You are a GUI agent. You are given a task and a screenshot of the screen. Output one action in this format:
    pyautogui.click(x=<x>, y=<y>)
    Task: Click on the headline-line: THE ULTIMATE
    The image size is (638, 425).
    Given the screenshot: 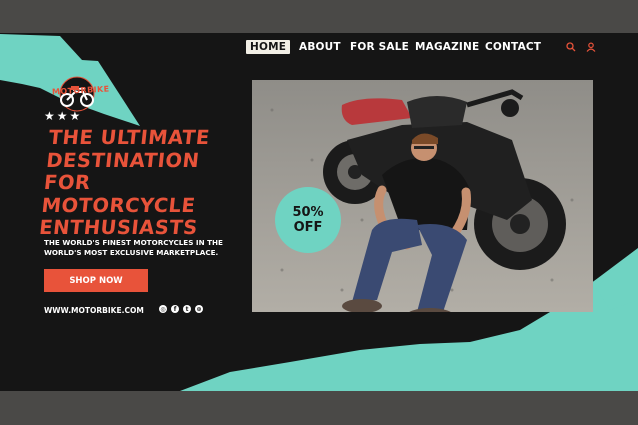 What is the action you would take?
    pyautogui.click(x=129, y=137)
    